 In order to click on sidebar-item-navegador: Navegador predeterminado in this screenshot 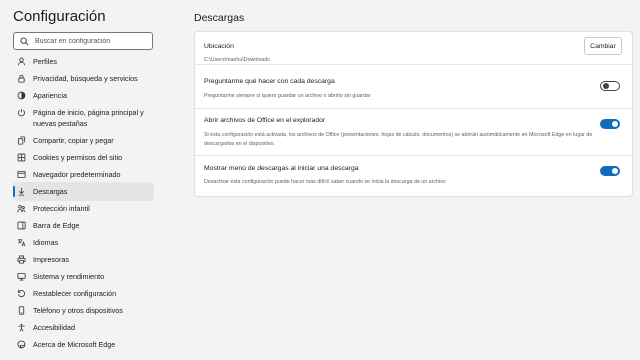, I will do `click(83, 174)`.